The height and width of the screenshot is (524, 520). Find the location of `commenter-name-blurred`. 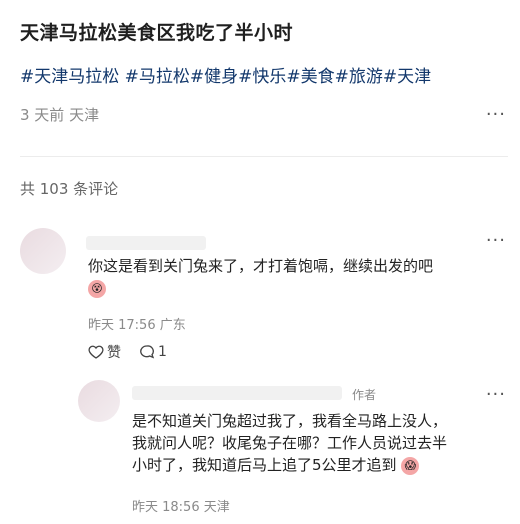

commenter-name-blurred is located at coordinates (146, 243).